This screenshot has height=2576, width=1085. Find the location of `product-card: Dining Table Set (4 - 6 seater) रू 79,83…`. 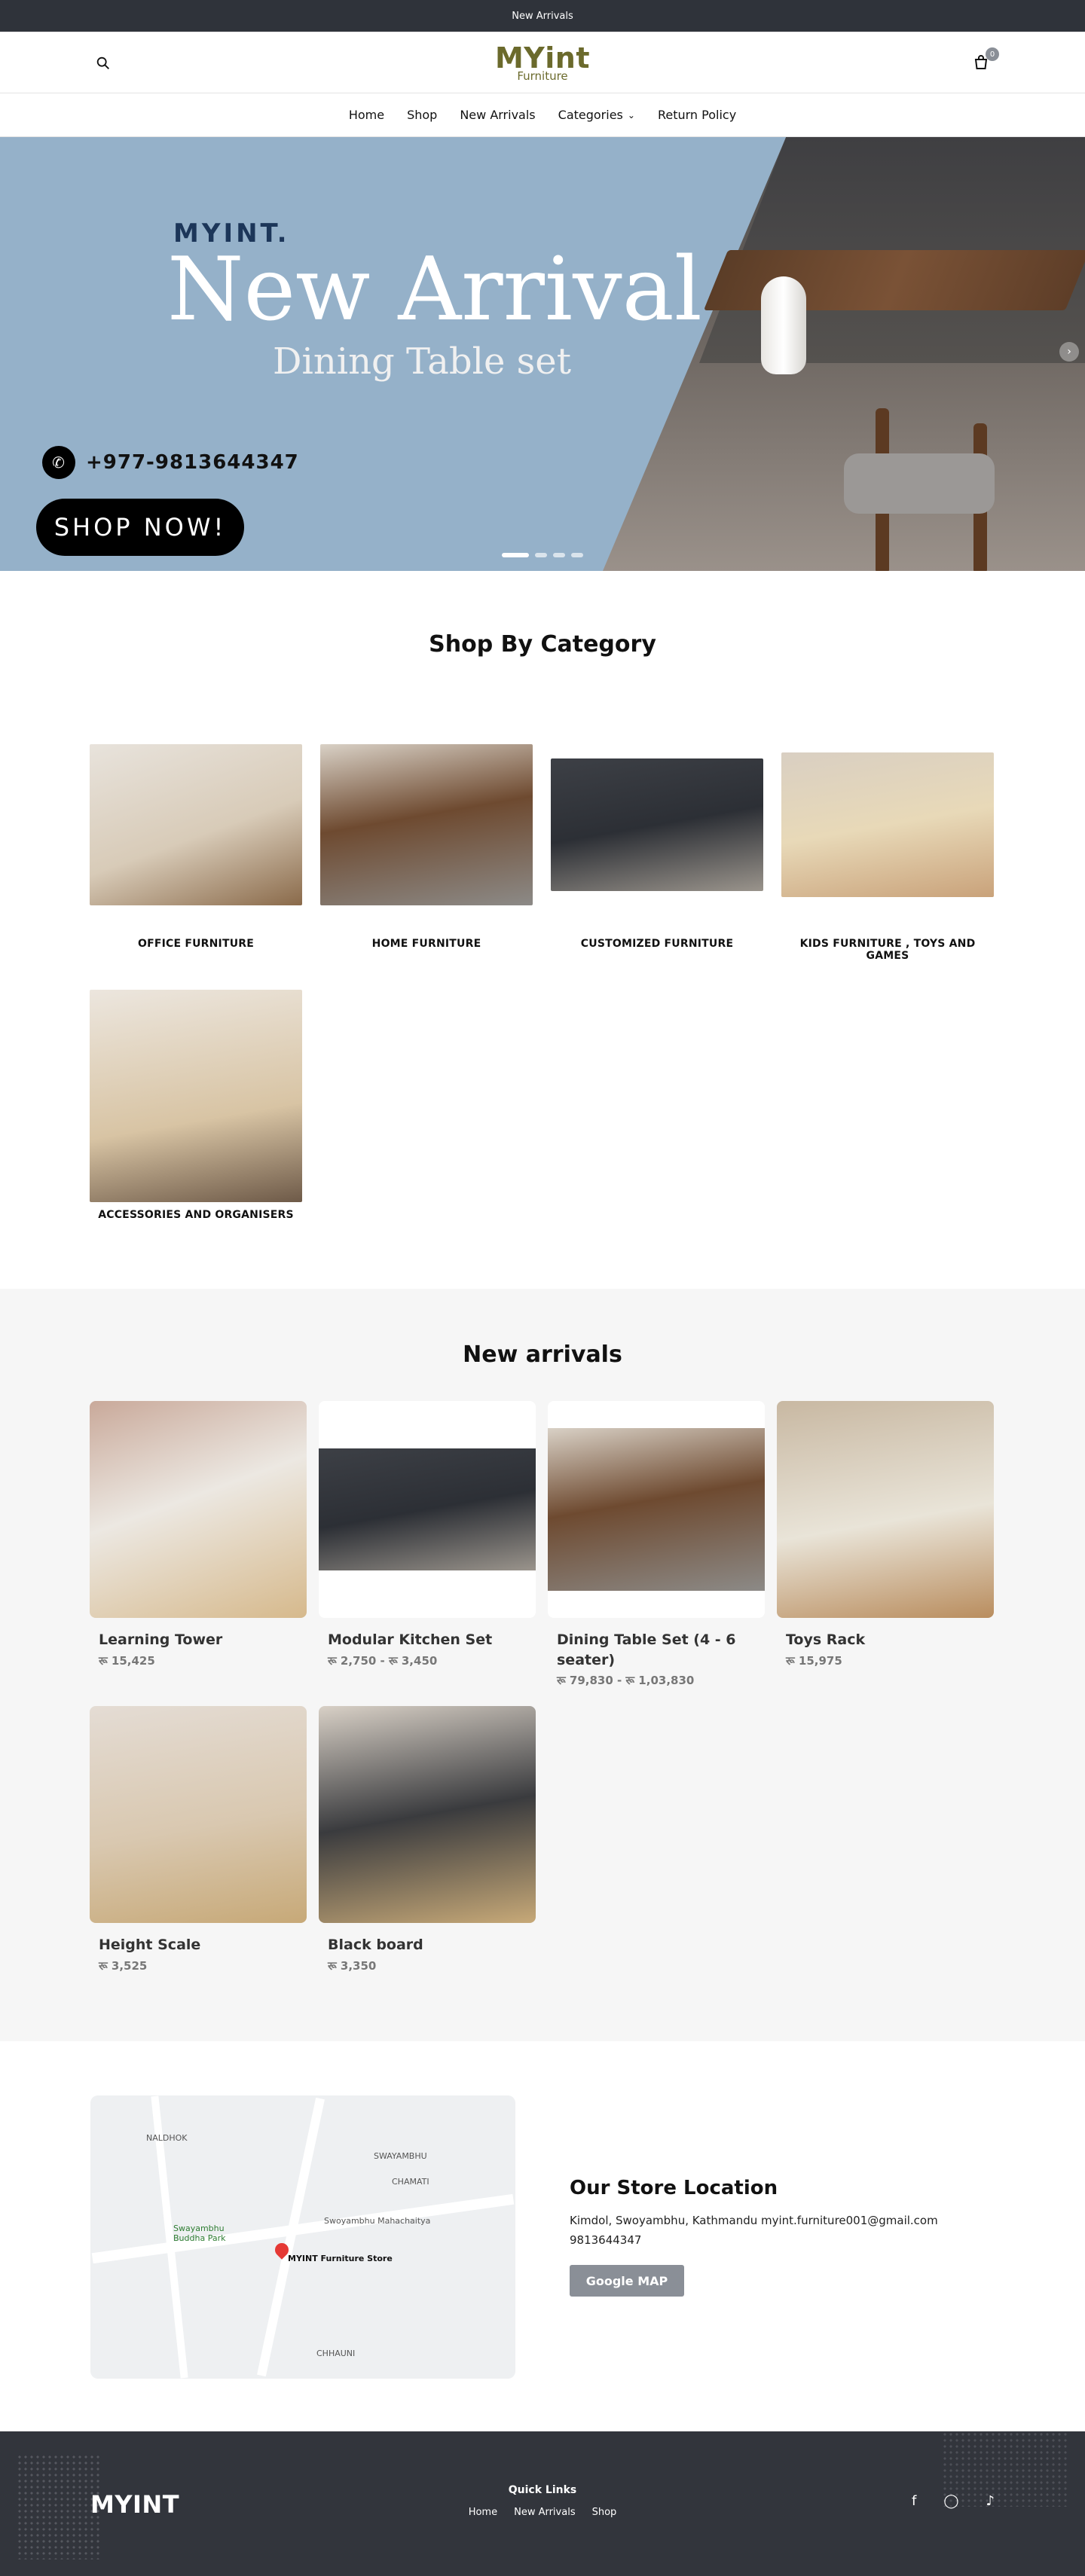

product-card: Dining Table Set (4 - 6 seater) रू 79,83… is located at coordinates (656, 1544).